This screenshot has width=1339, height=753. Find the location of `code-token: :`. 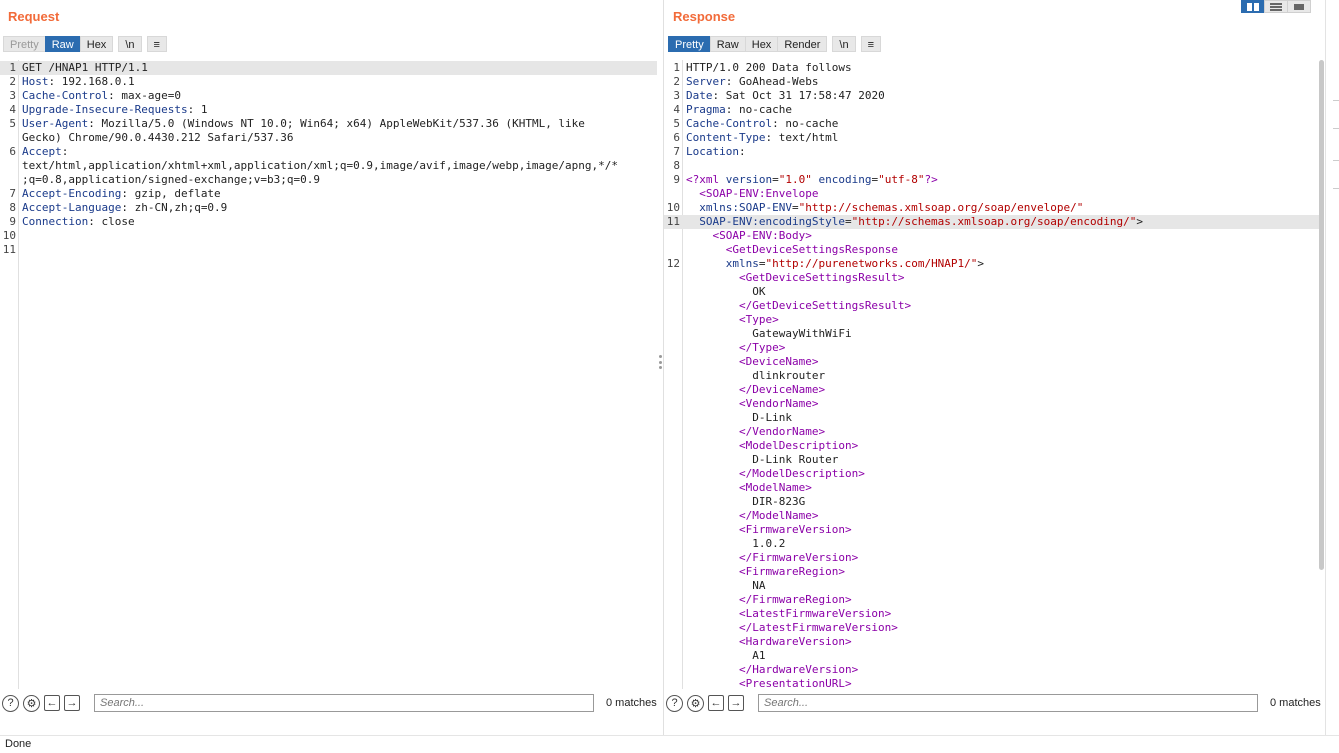

code-token: : is located at coordinates (65, 151).